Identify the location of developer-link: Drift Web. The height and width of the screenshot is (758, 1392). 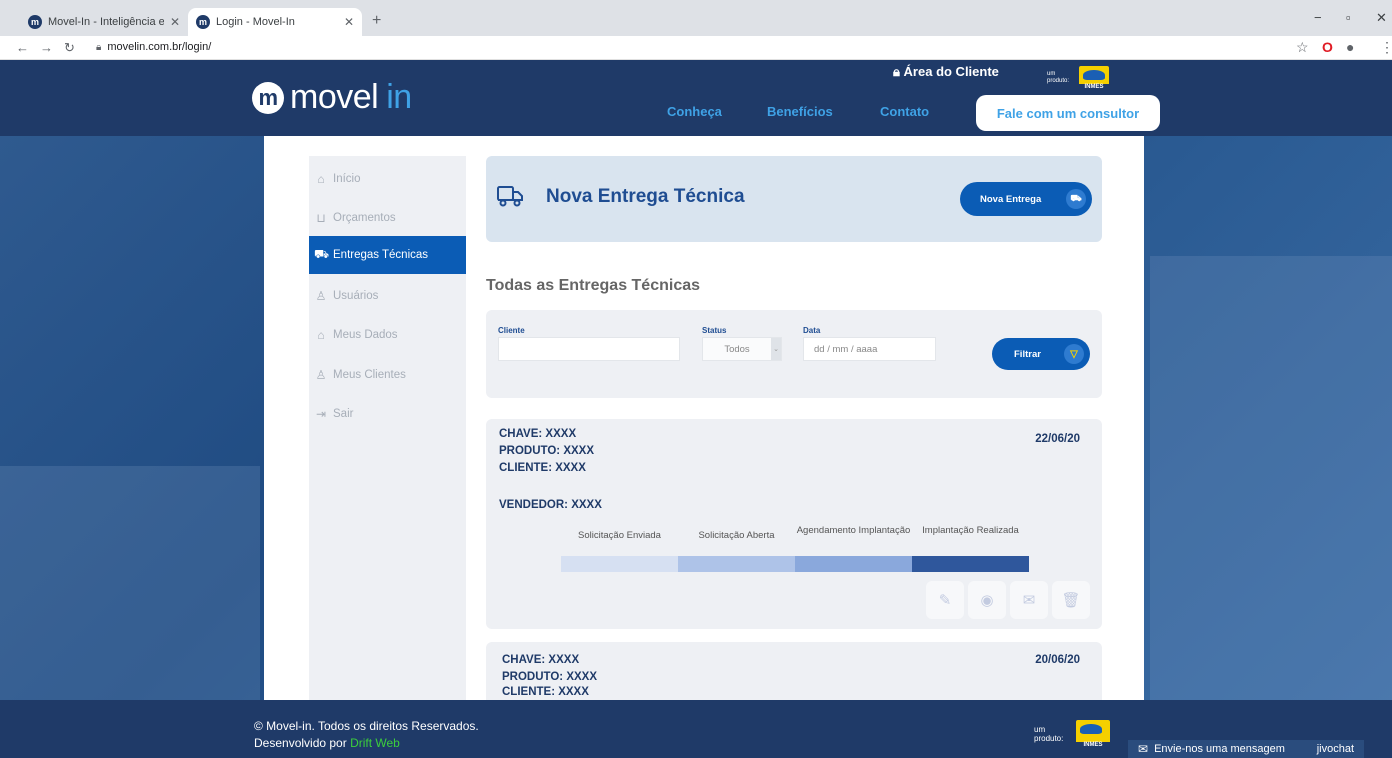
(375, 743).